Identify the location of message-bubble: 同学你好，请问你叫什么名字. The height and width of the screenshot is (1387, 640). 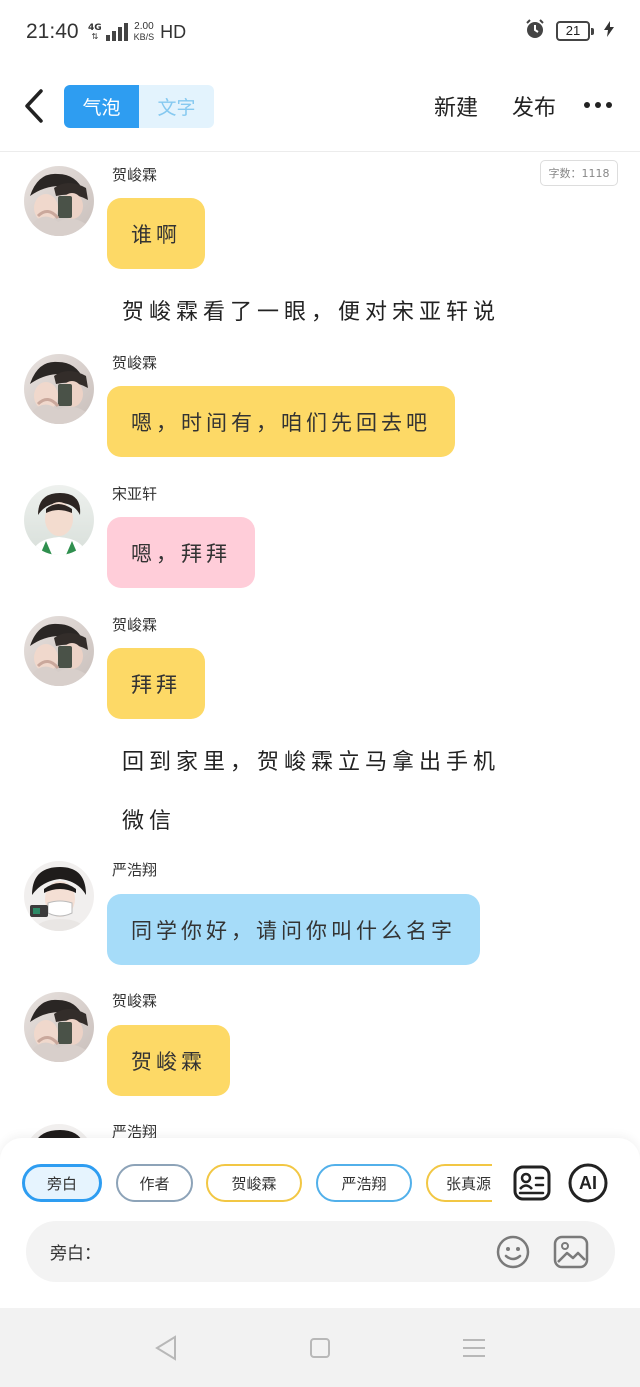
(293, 929).